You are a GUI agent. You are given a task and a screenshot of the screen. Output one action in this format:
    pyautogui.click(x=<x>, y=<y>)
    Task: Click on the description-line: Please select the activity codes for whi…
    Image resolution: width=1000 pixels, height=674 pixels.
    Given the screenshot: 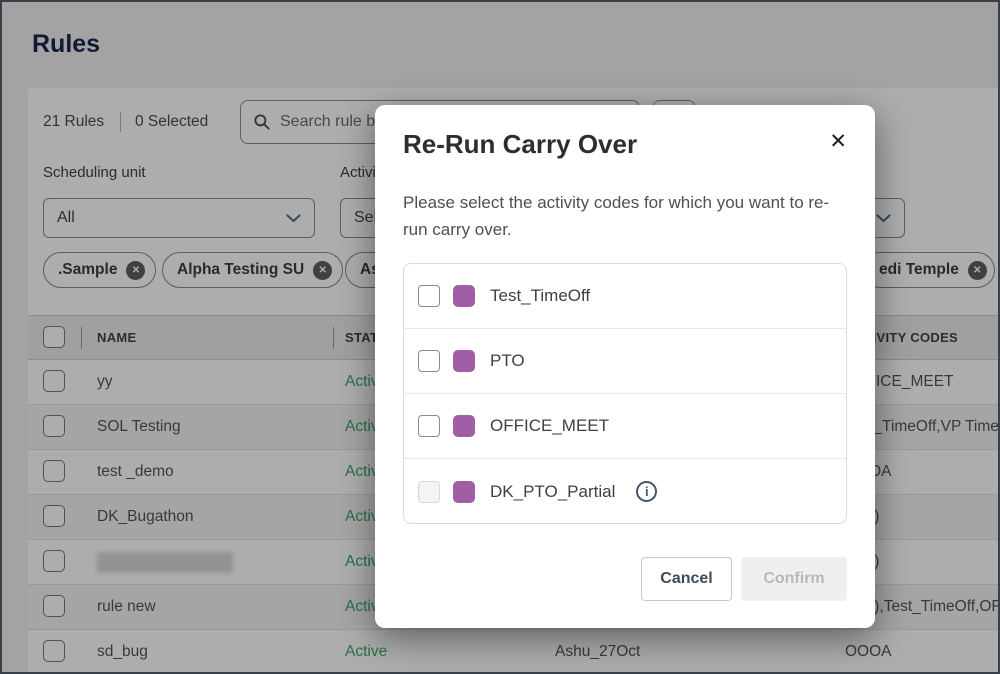 What is the action you would take?
    pyautogui.click(x=616, y=202)
    